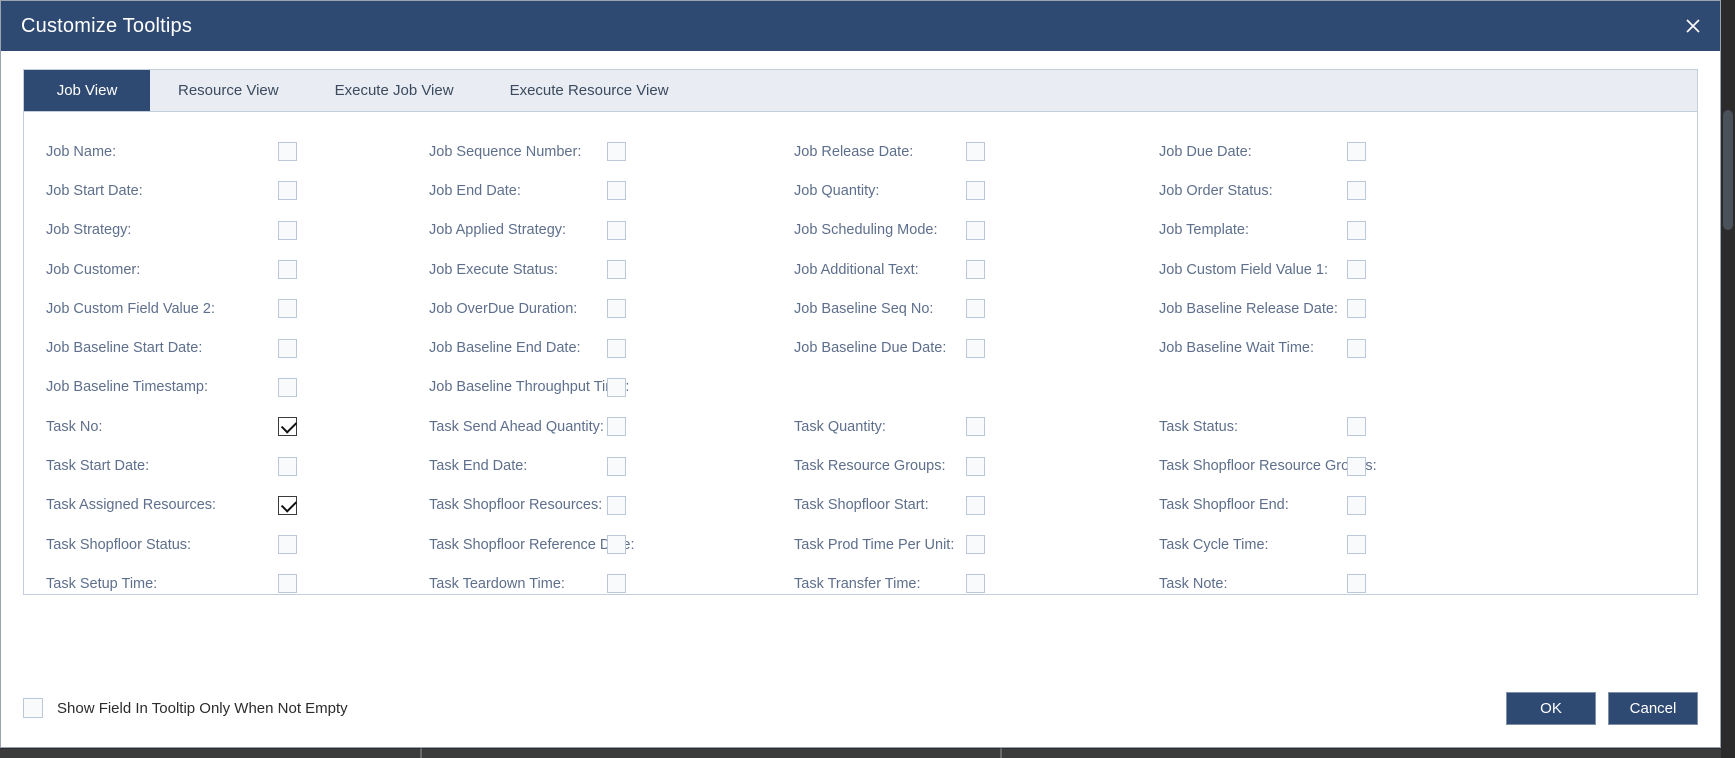 This screenshot has width=1735, height=758. Describe the element at coordinates (215, 579) in the screenshot. I see `field-cell: Task Setup Time:` at that location.